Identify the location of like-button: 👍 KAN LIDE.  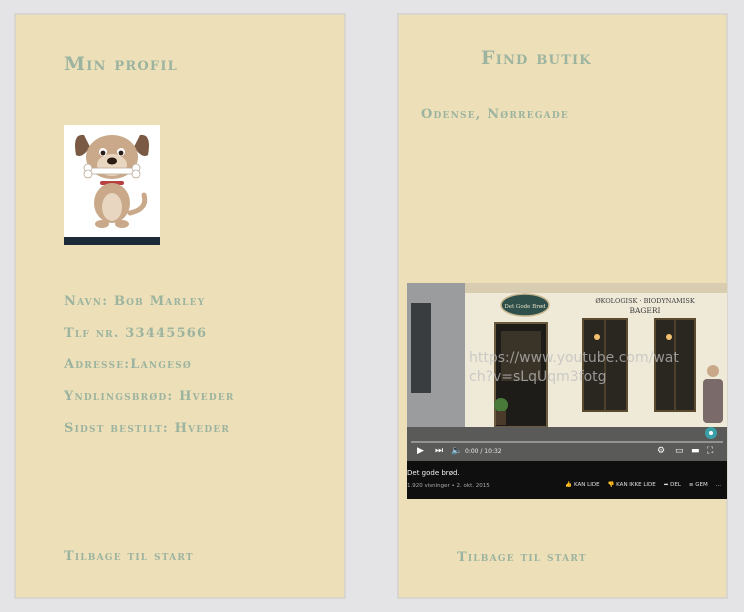
(582, 485).